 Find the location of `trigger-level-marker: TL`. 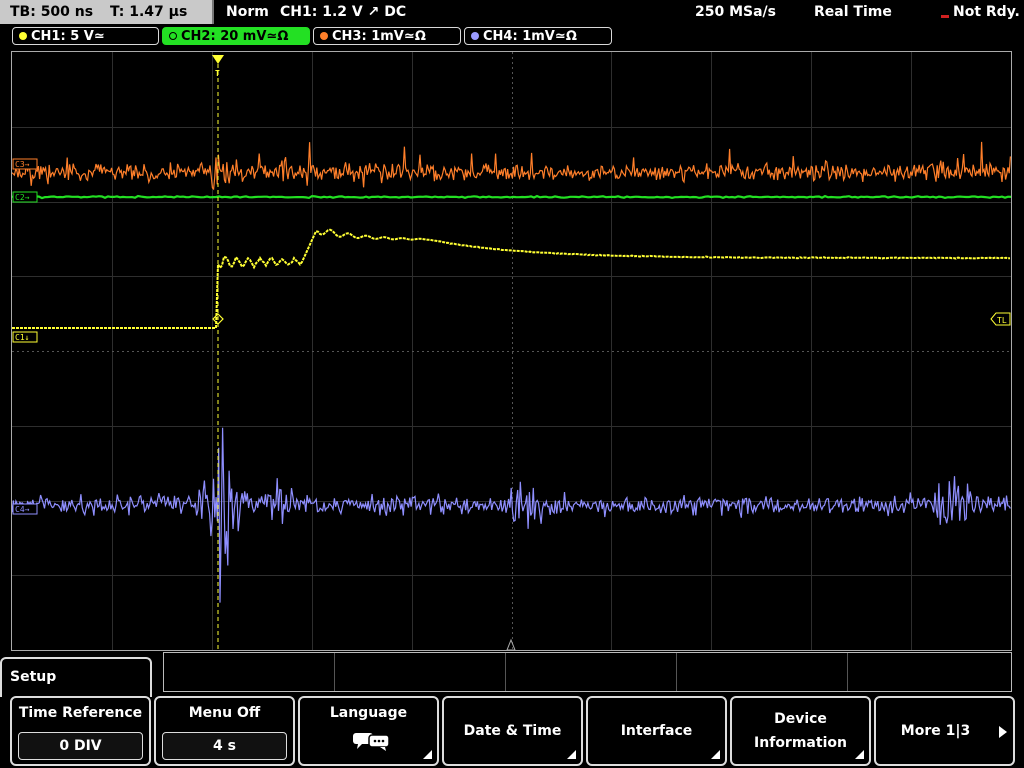

trigger-level-marker: TL is located at coordinates (1000, 319).